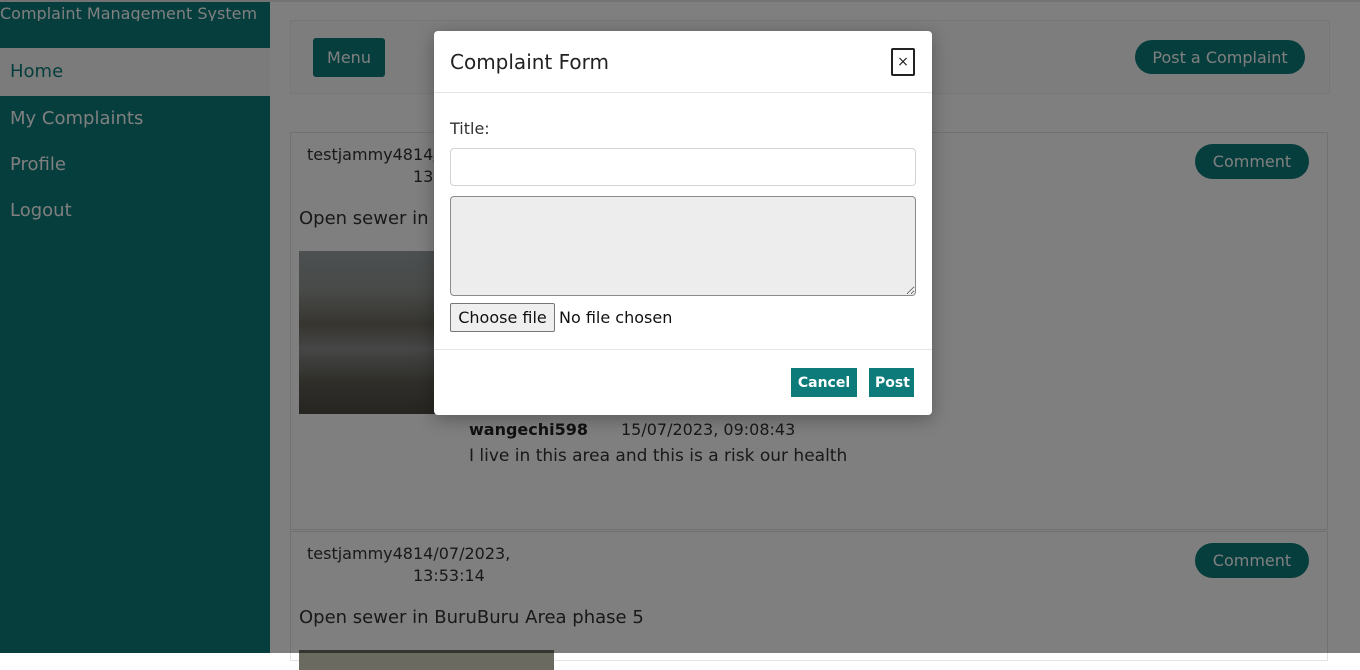 Image resolution: width=1360 pixels, height=670 pixels. What do you see at coordinates (891, 382) in the screenshot?
I see `post-button: Post` at bounding box center [891, 382].